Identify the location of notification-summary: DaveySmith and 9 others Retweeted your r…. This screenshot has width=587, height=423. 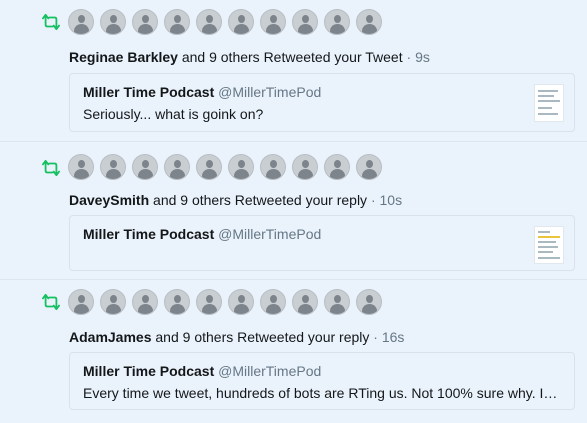
(235, 200).